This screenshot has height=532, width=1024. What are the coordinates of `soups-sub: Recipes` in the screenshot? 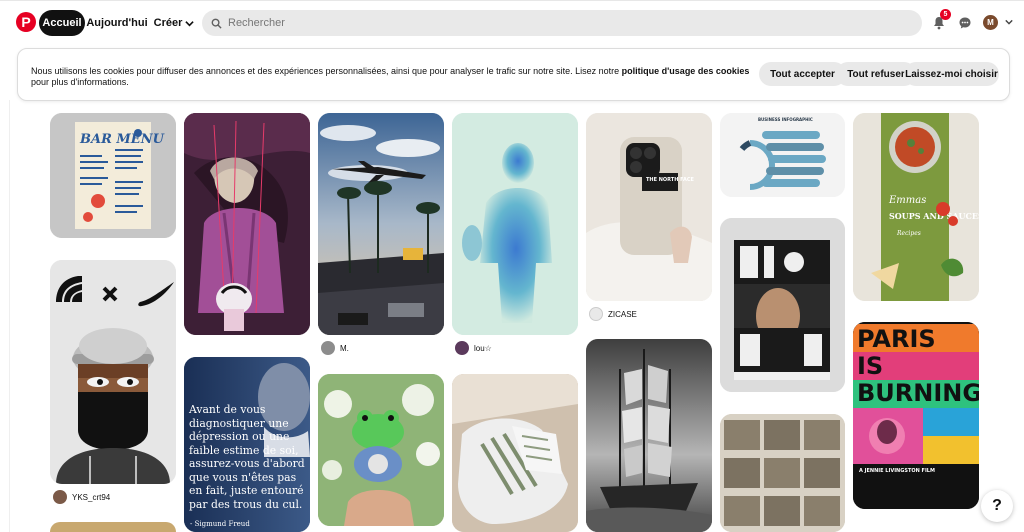 It's located at (908, 233).